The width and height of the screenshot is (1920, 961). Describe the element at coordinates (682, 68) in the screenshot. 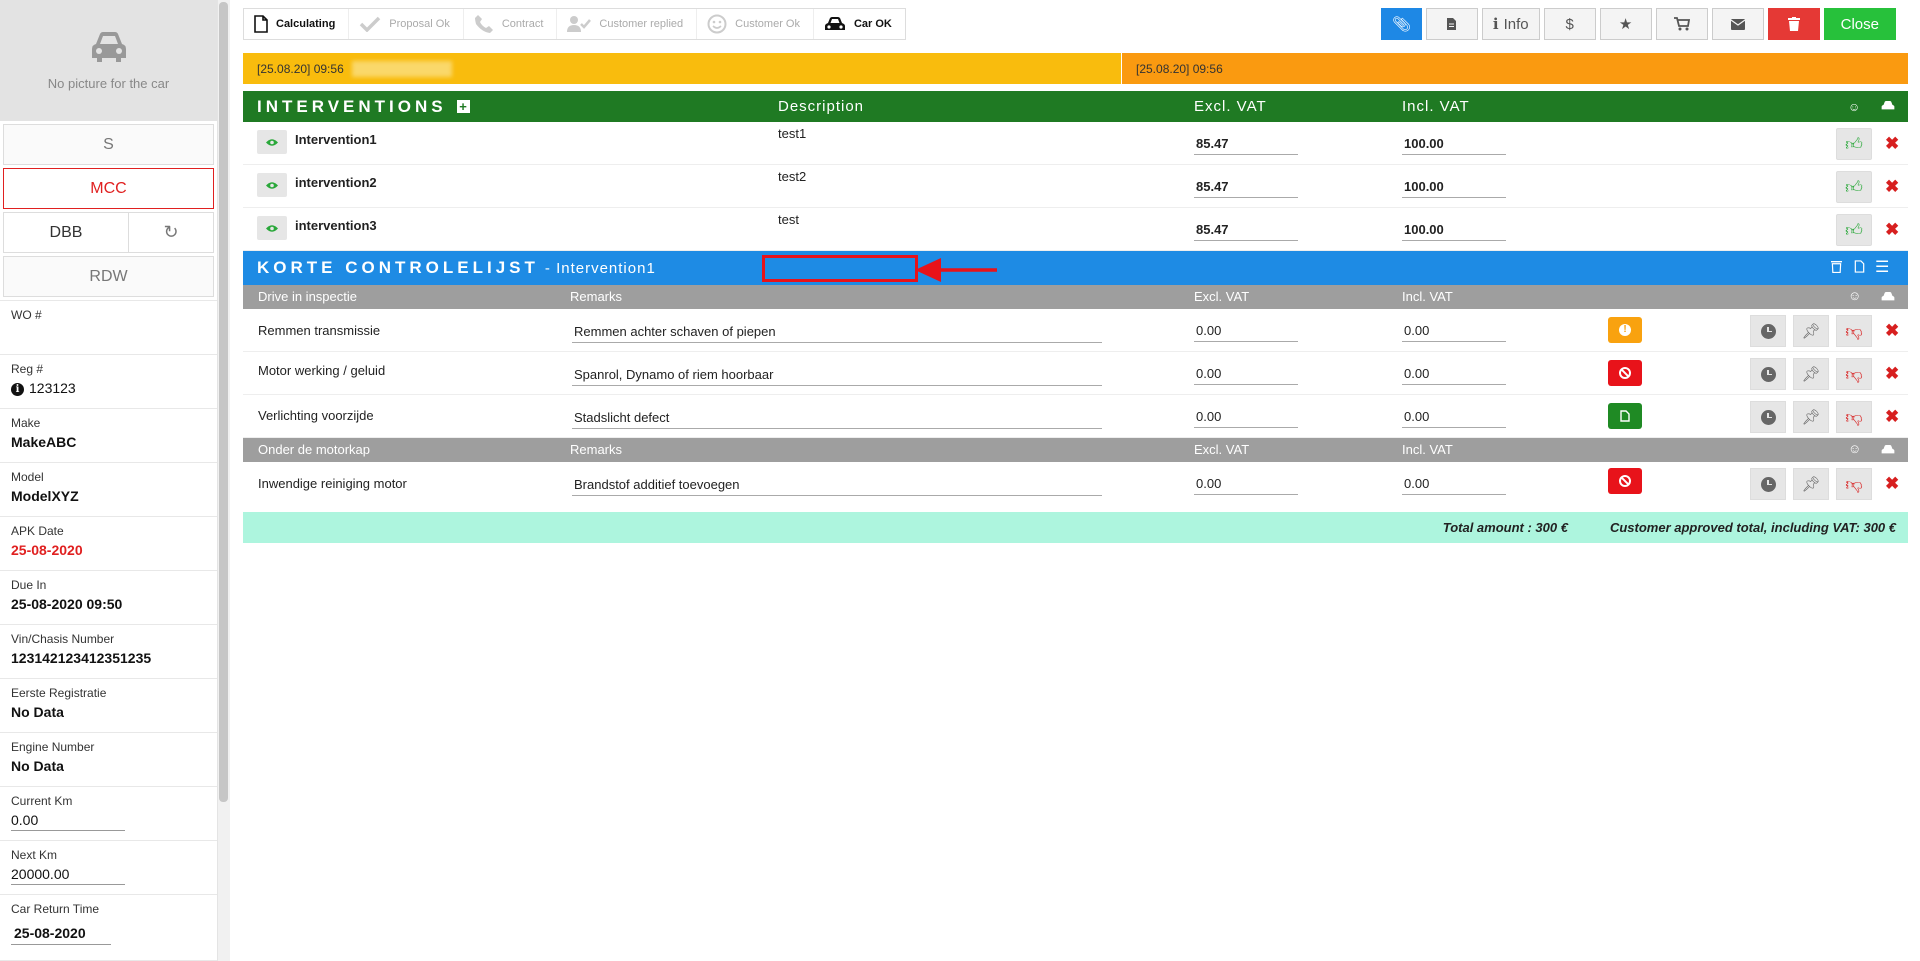

I see `note-yellow: [25.08.20] 09:56` at that location.